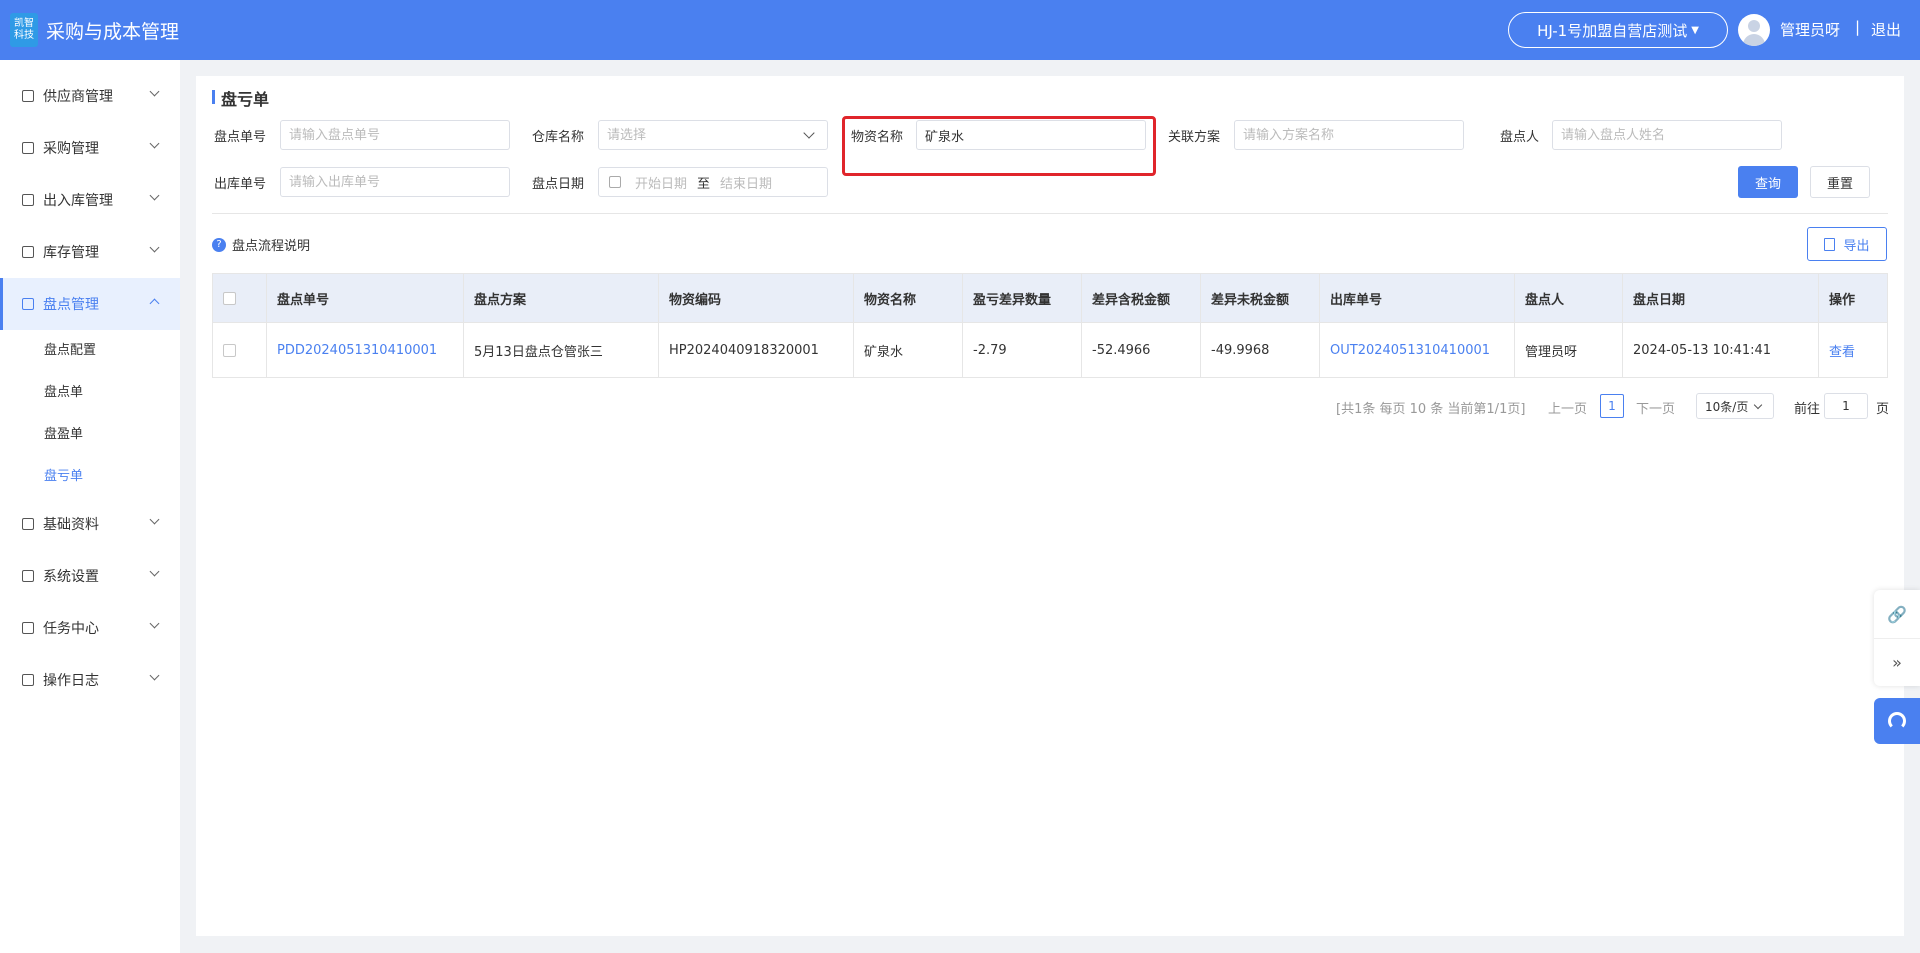 The width and height of the screenshot is (1920, 953). I want to click on store-name: HJ-1号加盟自营店测试, so click(1612, 30).